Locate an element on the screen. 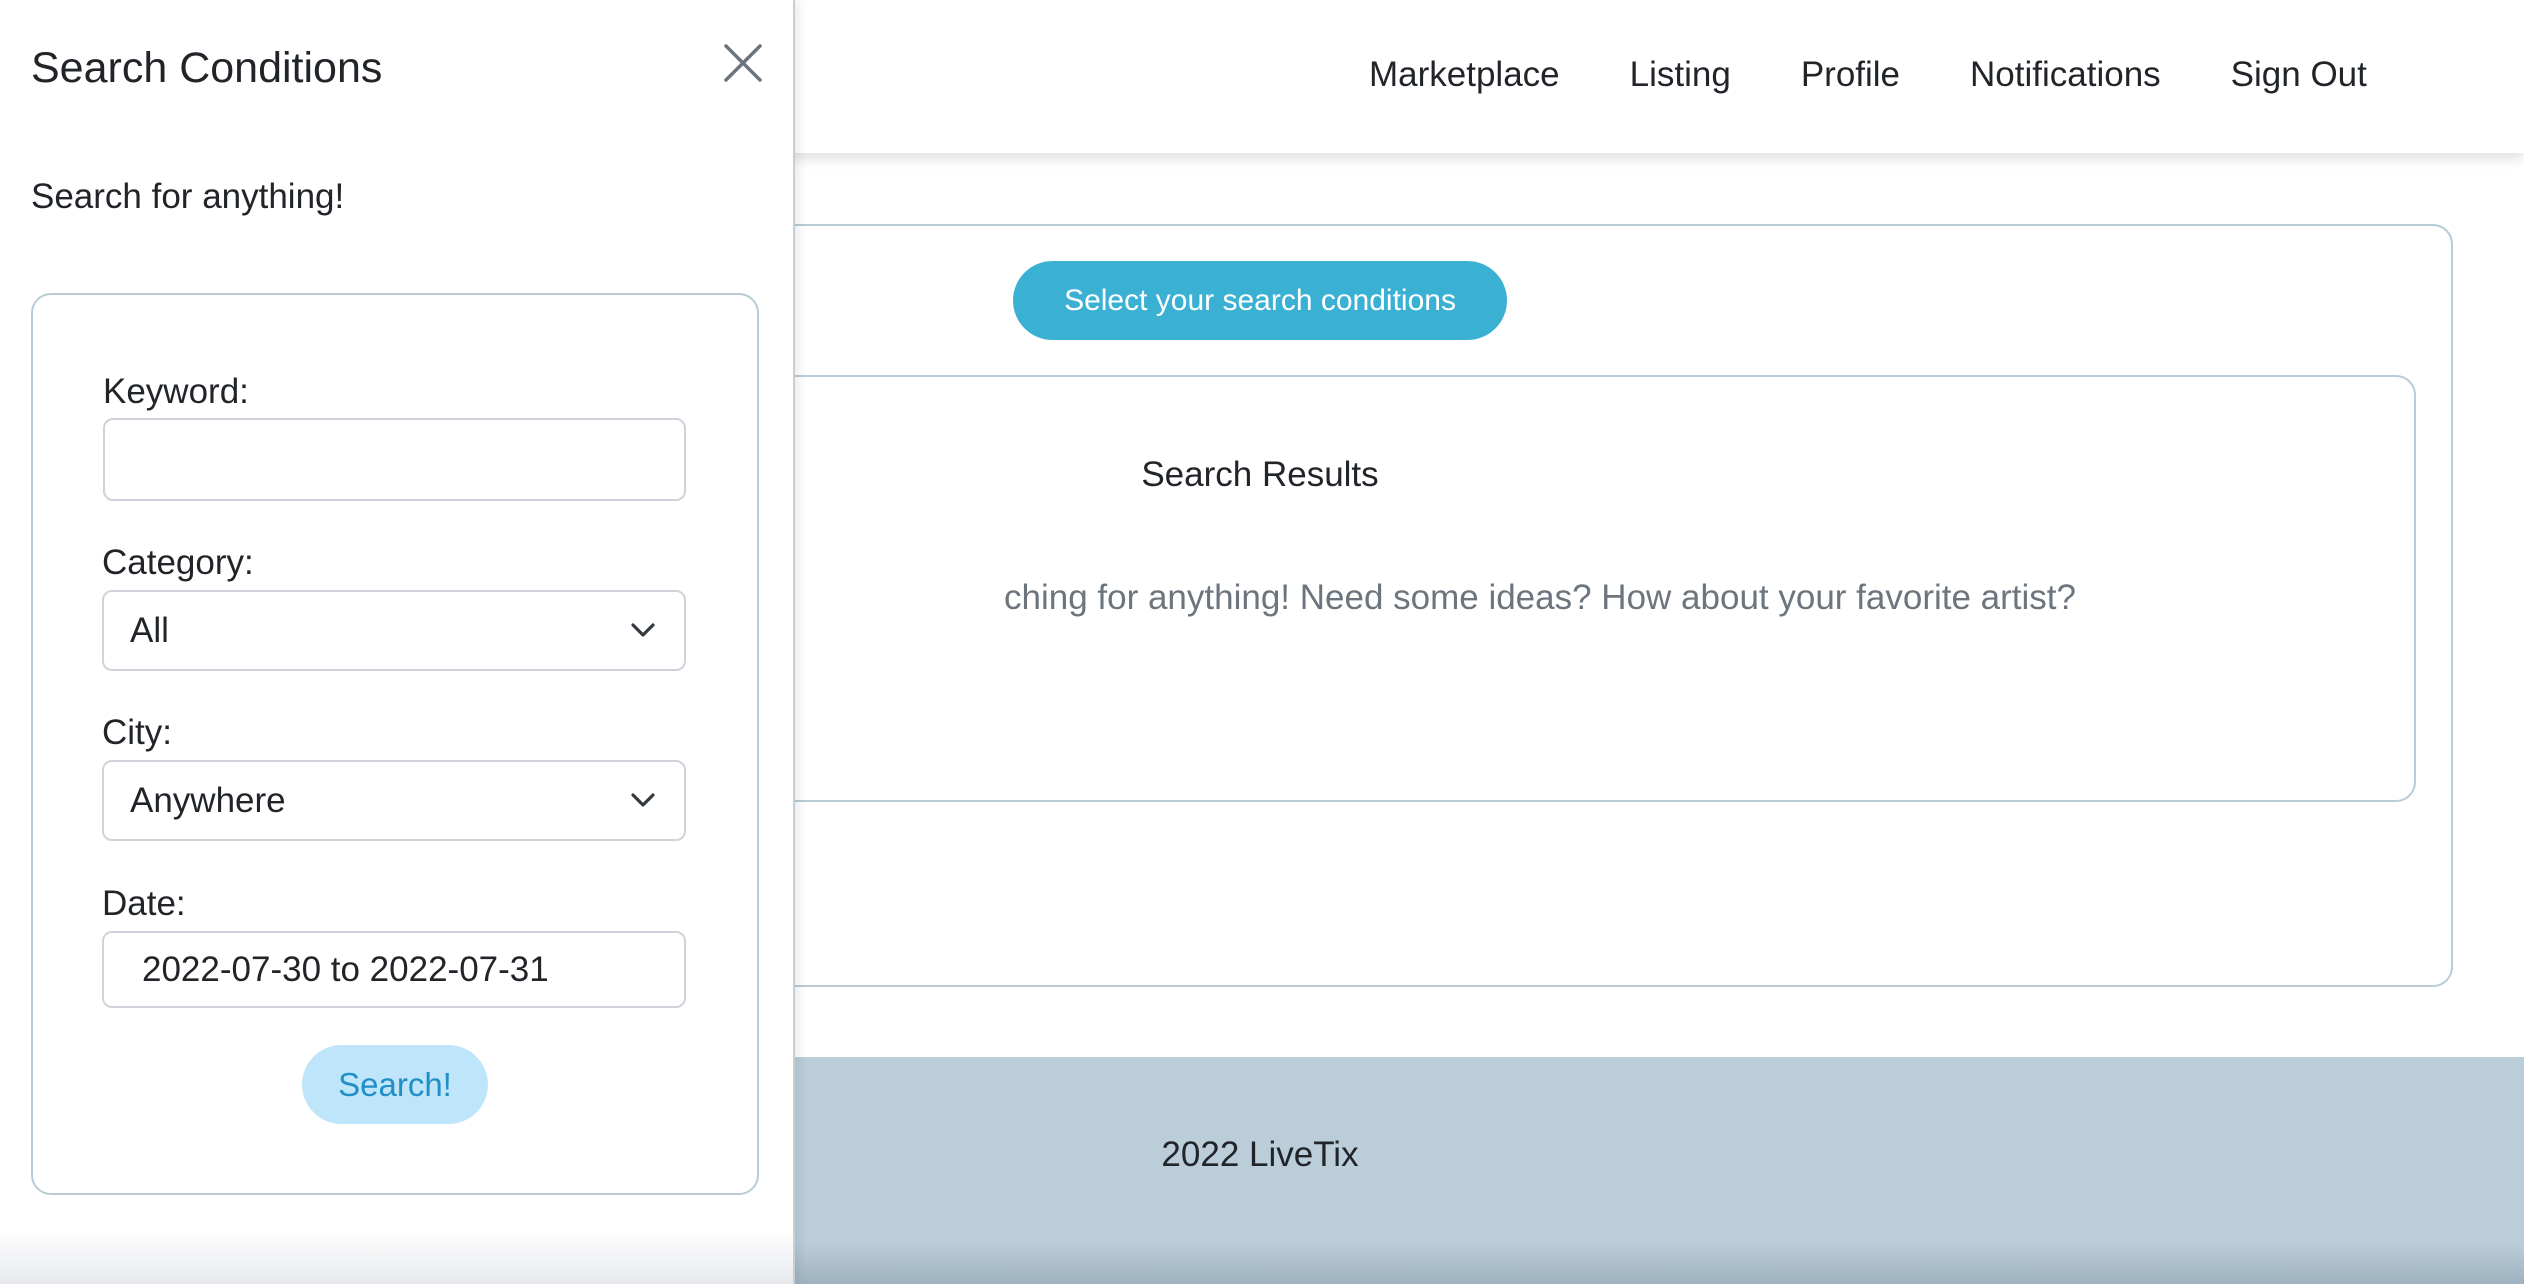 The width and height of the screenshot is (2524, 1284). close-panel-button is located at coordinates (743, 63).